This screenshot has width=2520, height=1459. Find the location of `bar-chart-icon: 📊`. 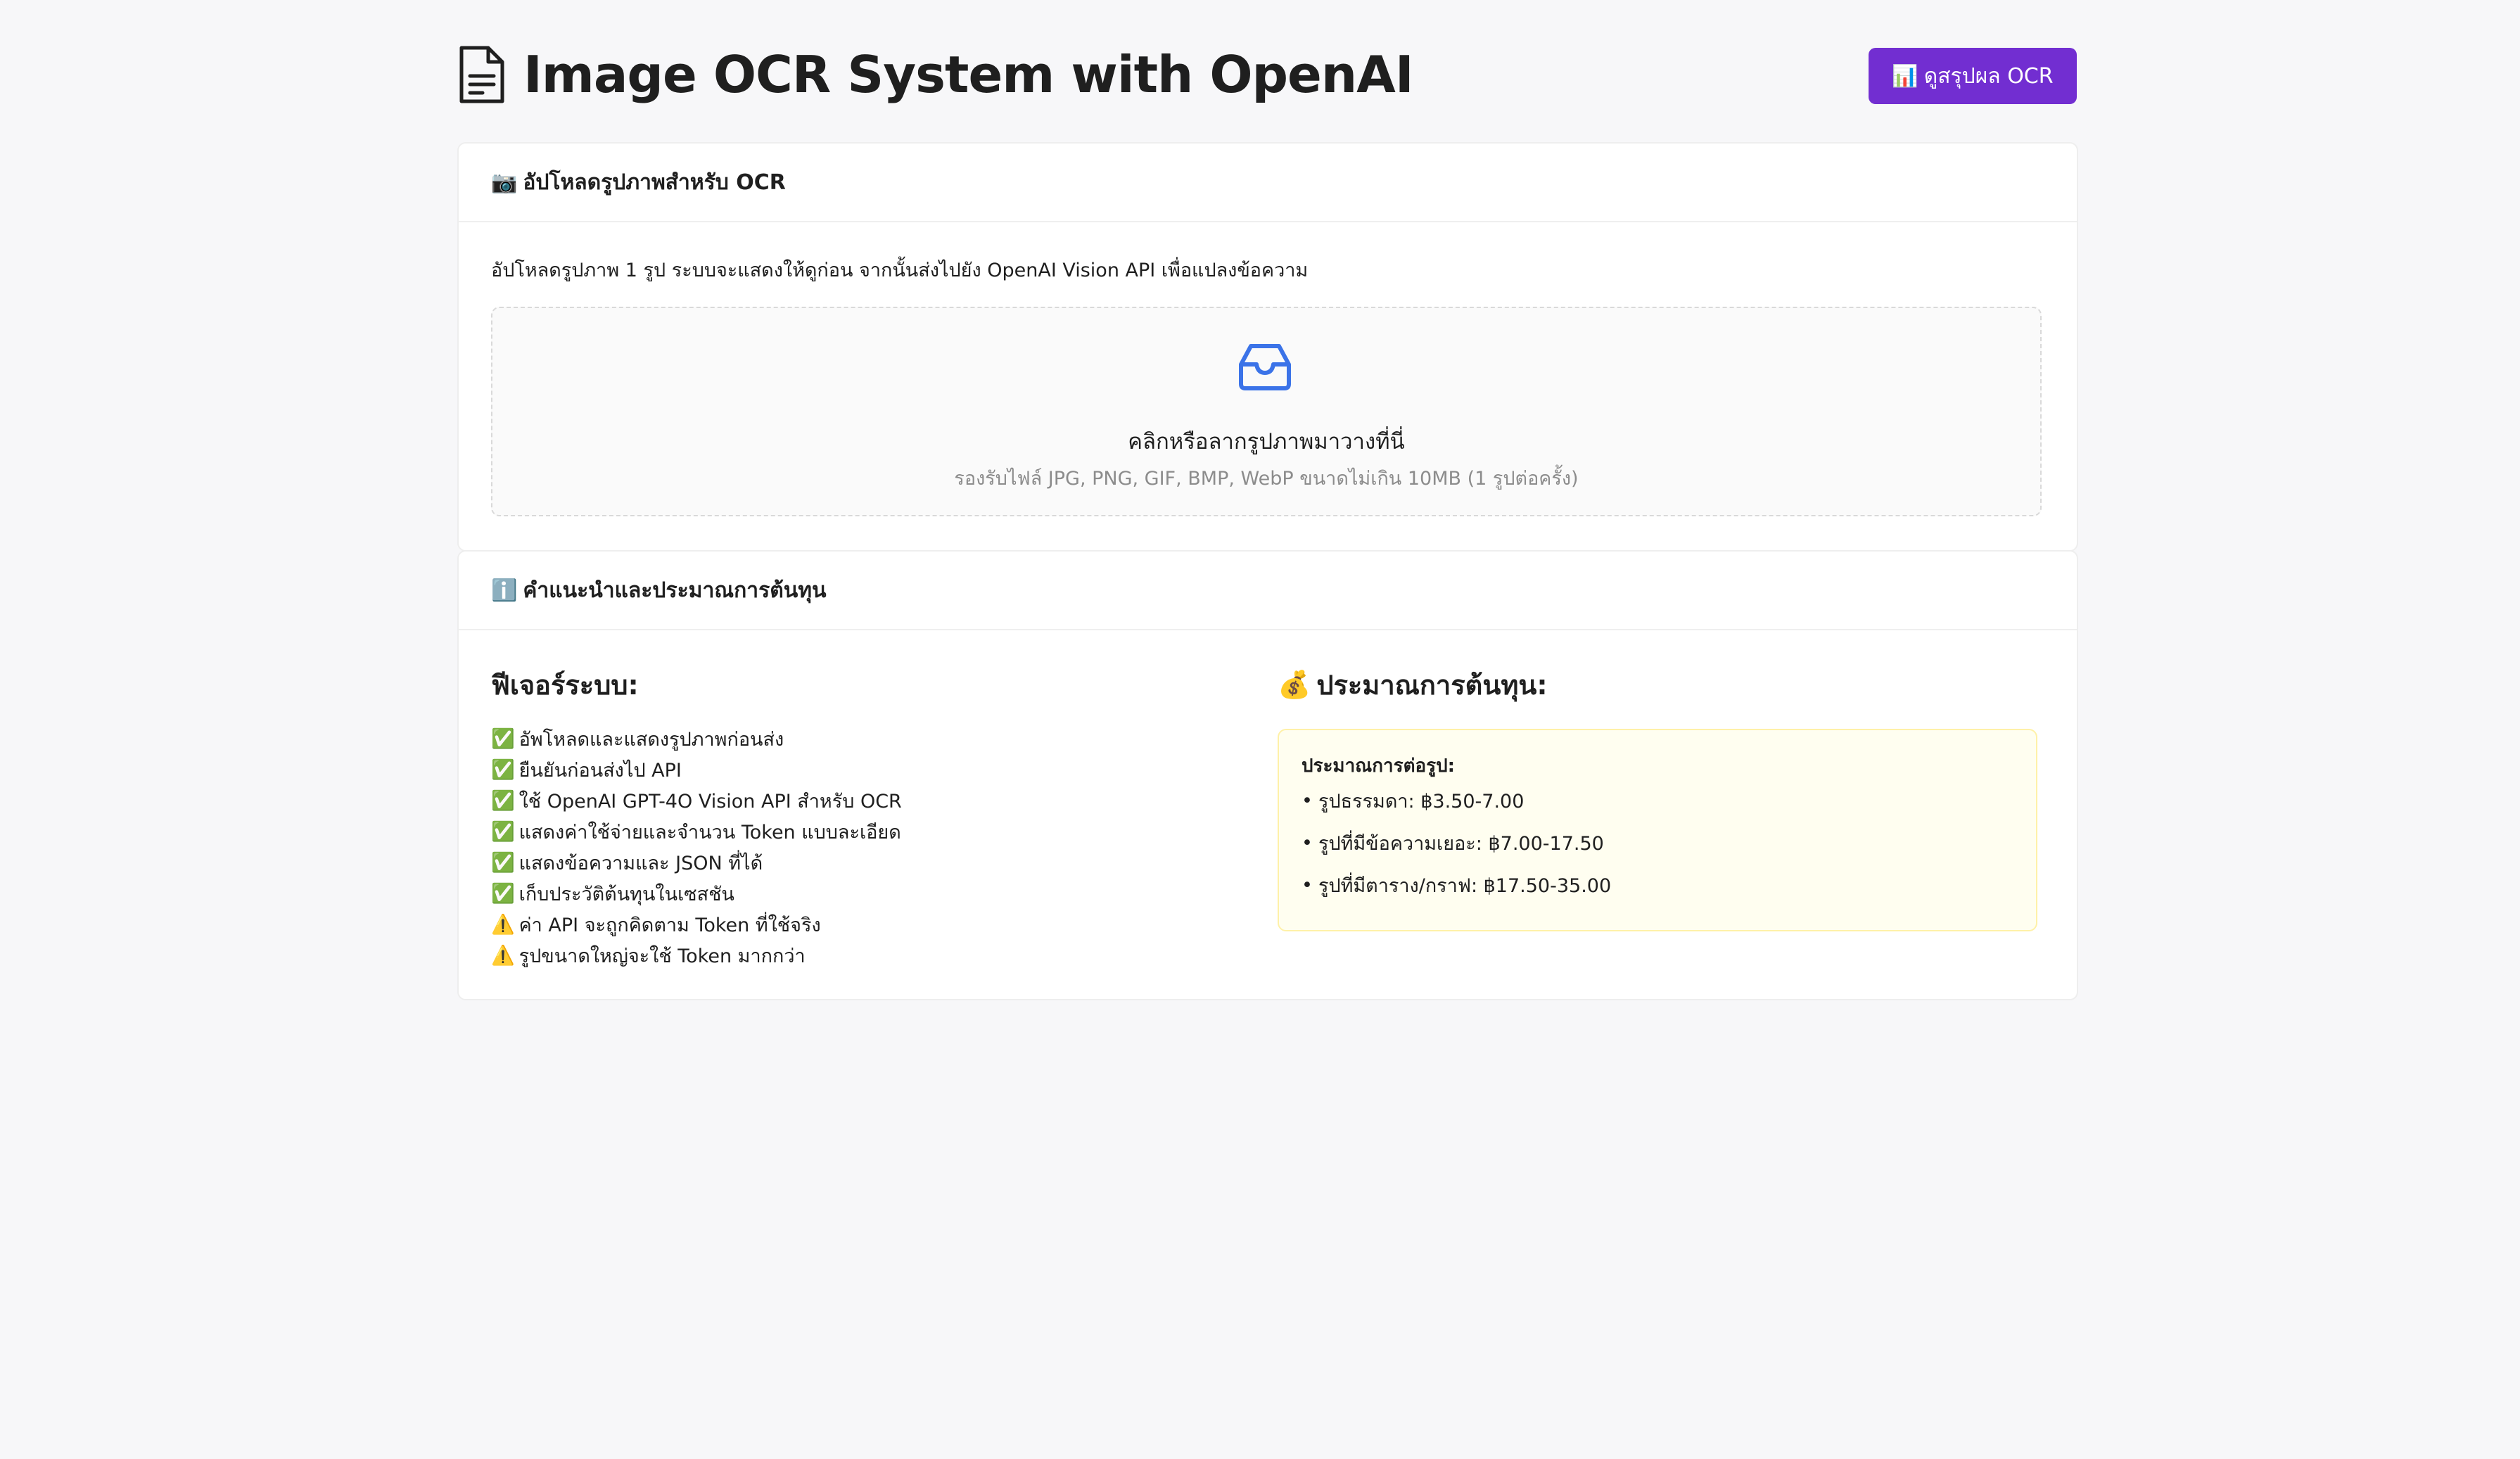

bar-chart-icon: 📊 is located at coordinates (1905, 76).